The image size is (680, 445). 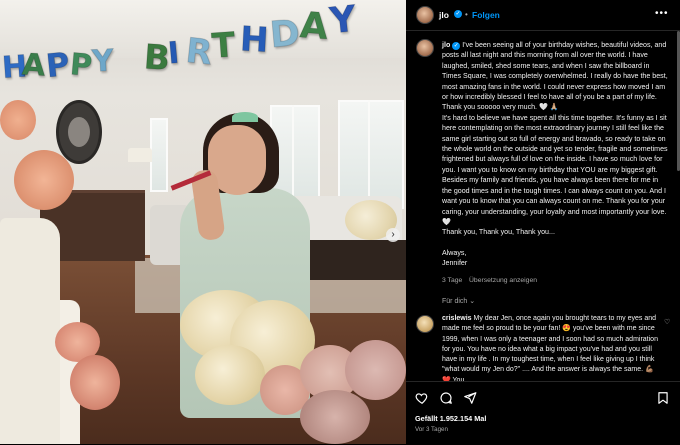 What do you see at coordinates (450, 418) in the screenshot?
I see `like-count: Gefällt 1.952.154 Mal` at bounding box center [450, 418].